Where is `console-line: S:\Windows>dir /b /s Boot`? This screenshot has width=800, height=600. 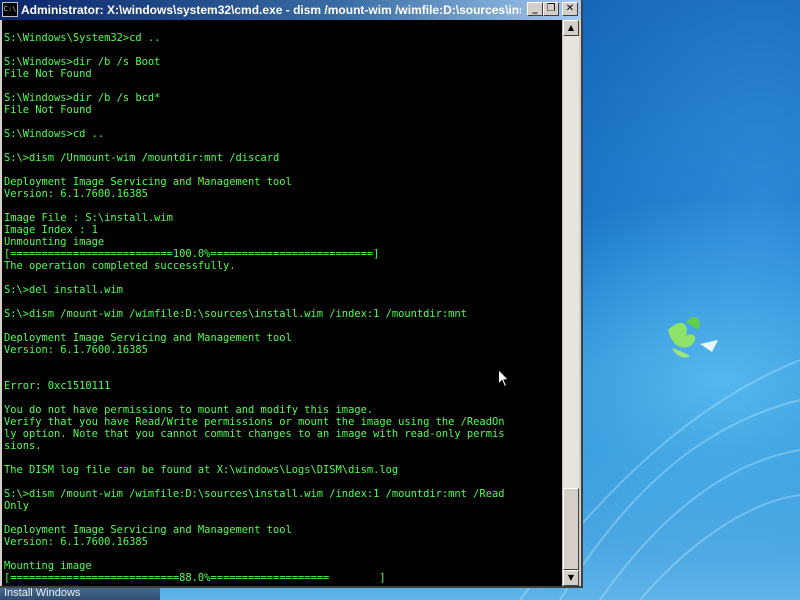 console-line: S:\Windows>dir /b /s Boot is located at coordinates (82, 62).